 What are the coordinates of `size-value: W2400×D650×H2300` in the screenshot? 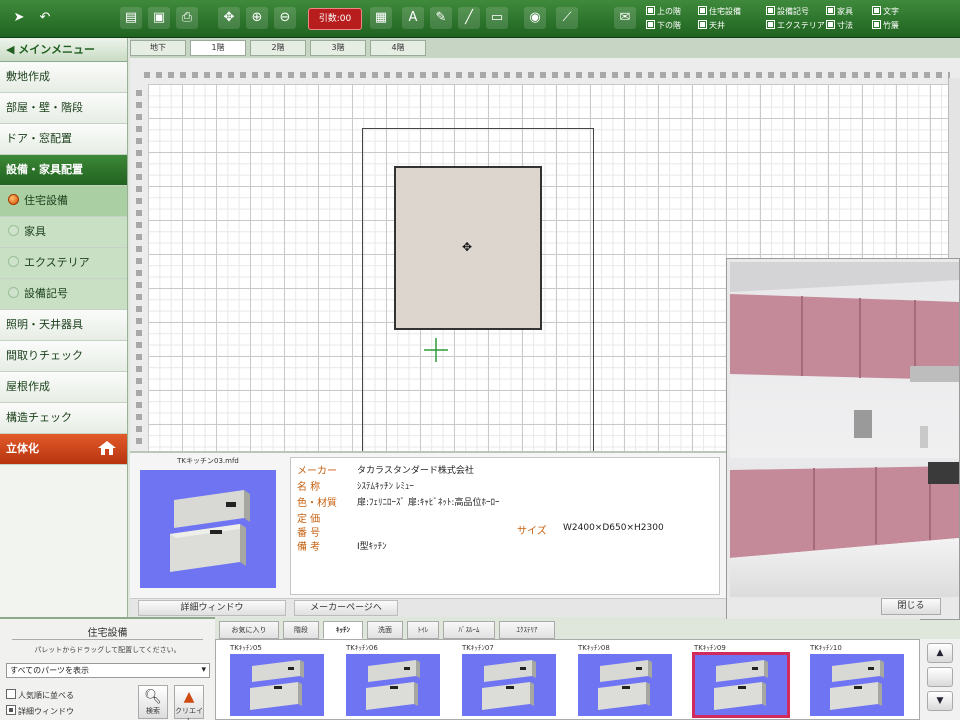 It's located at (613, 528).